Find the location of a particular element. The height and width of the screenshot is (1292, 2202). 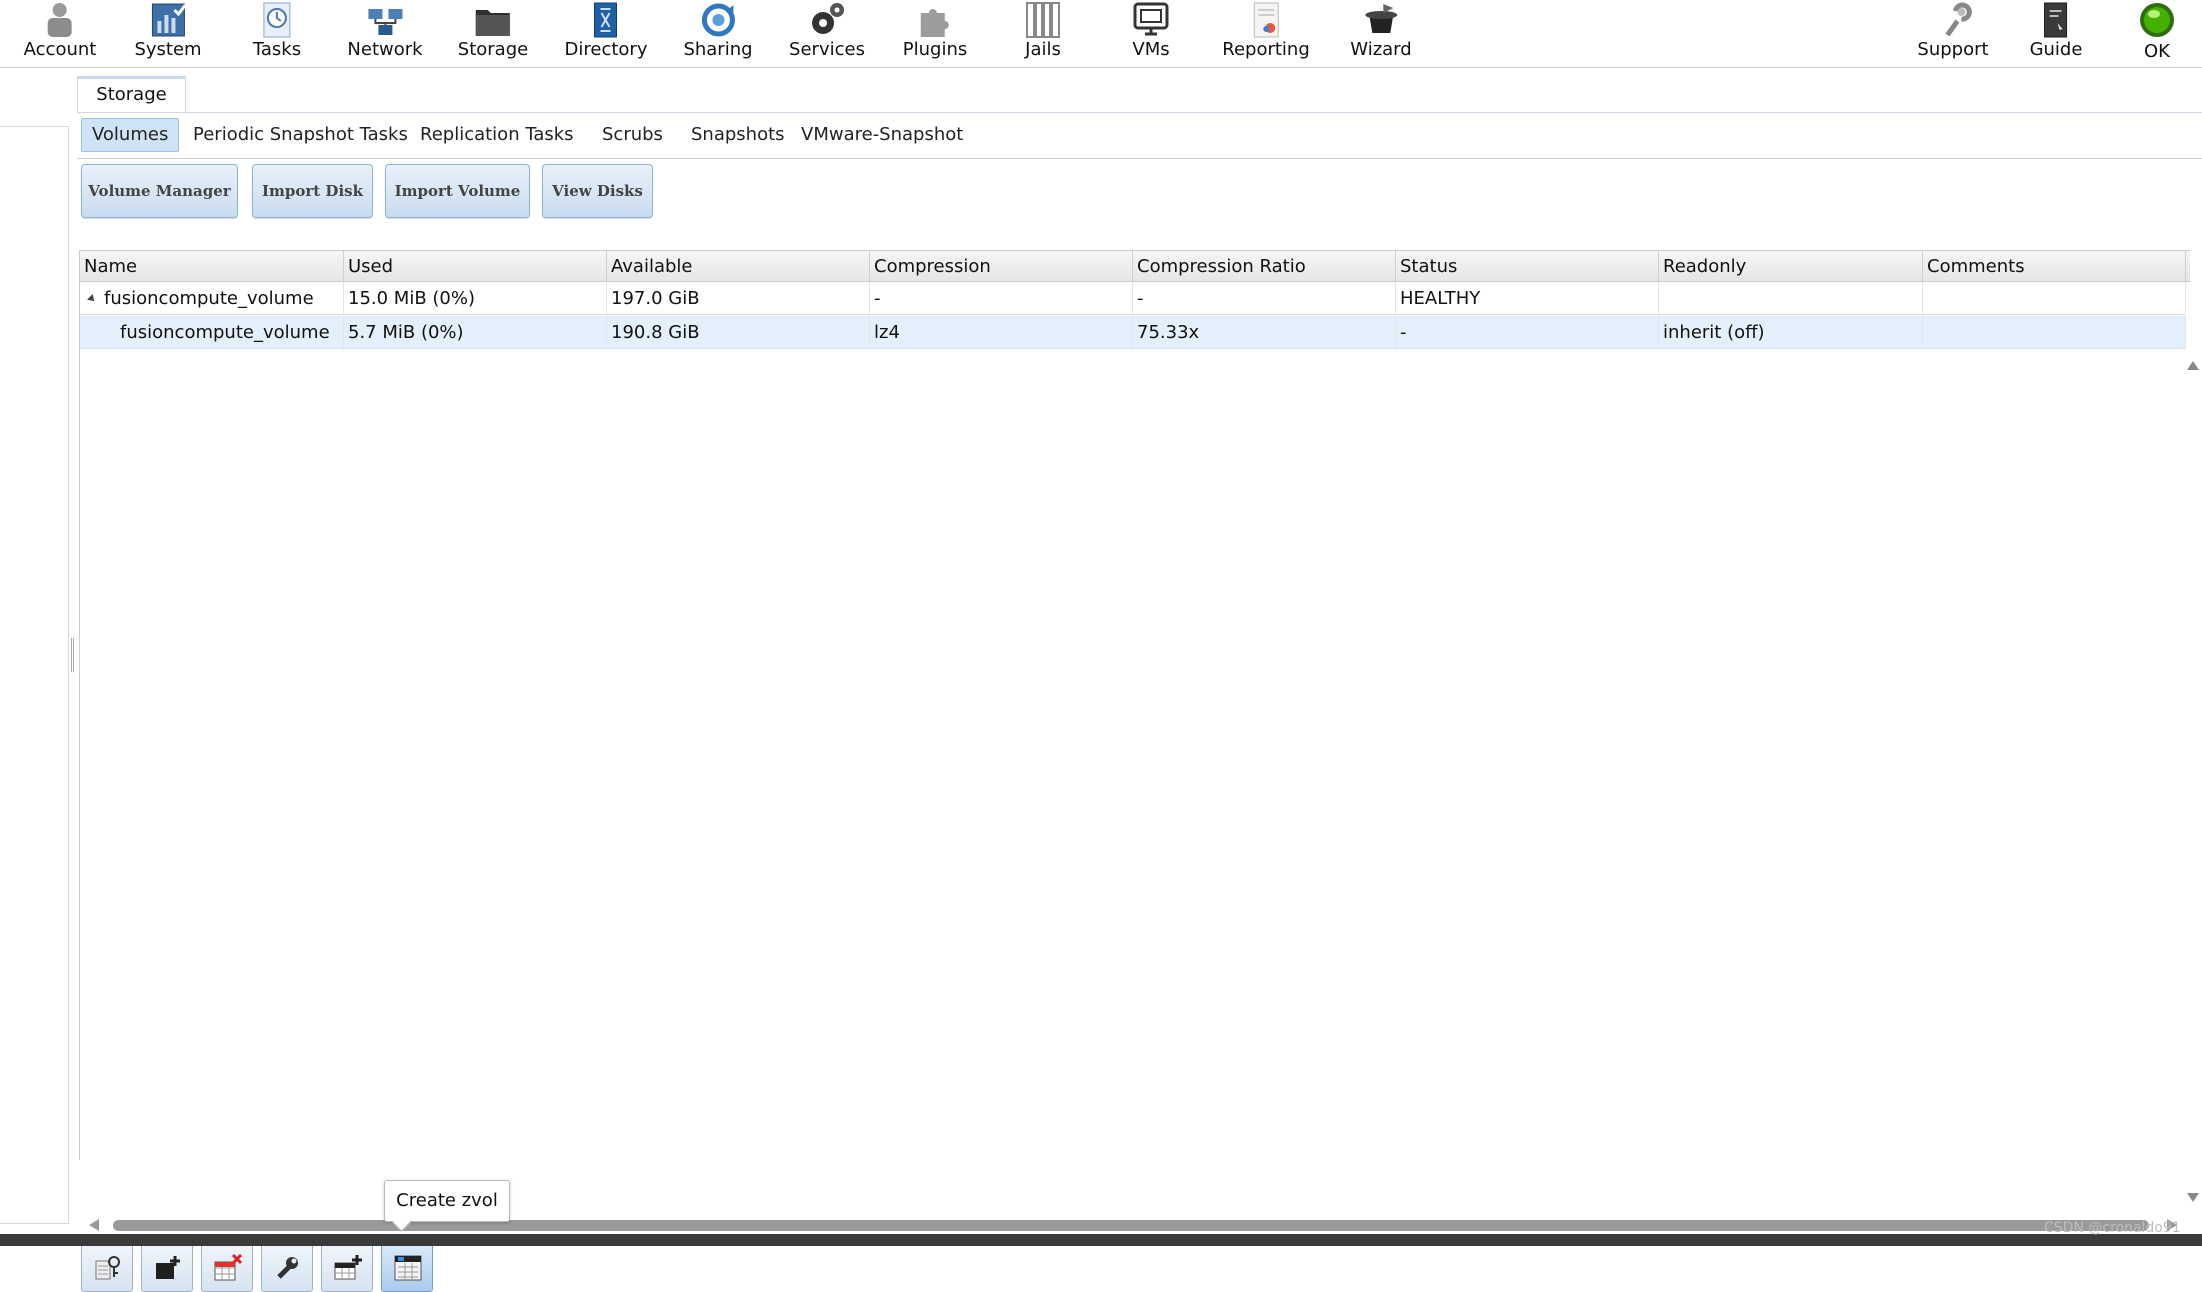

nav-support: Support is located at coordinates (1953, 33).